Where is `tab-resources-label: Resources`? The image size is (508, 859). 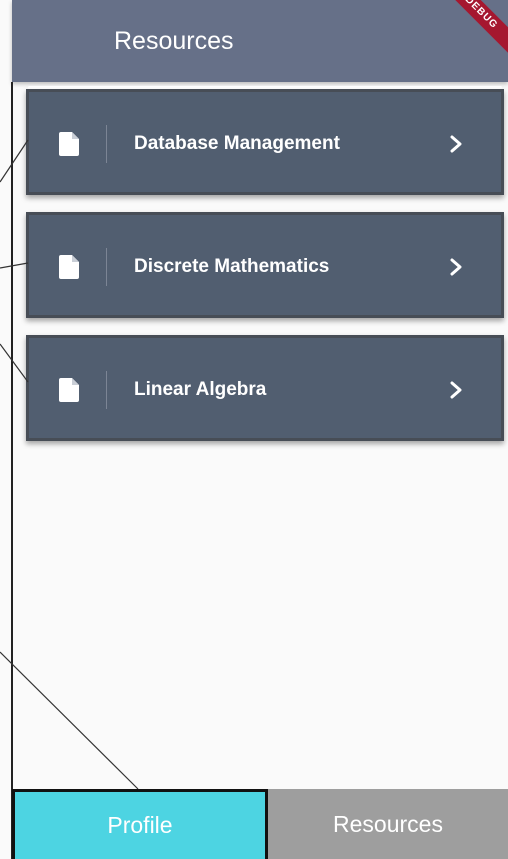 tab-resources-label: Resources is located at coordinates (388, 823).